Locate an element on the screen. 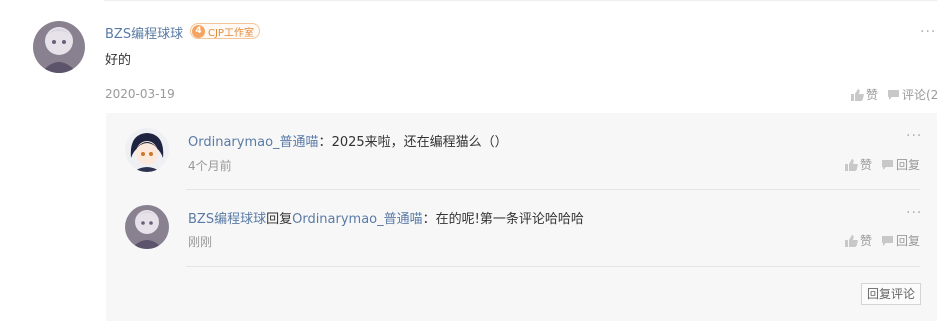 This screenshot has width=937, height=329. comment-count-label: 评论(2 is located at coordinates (919, 95).